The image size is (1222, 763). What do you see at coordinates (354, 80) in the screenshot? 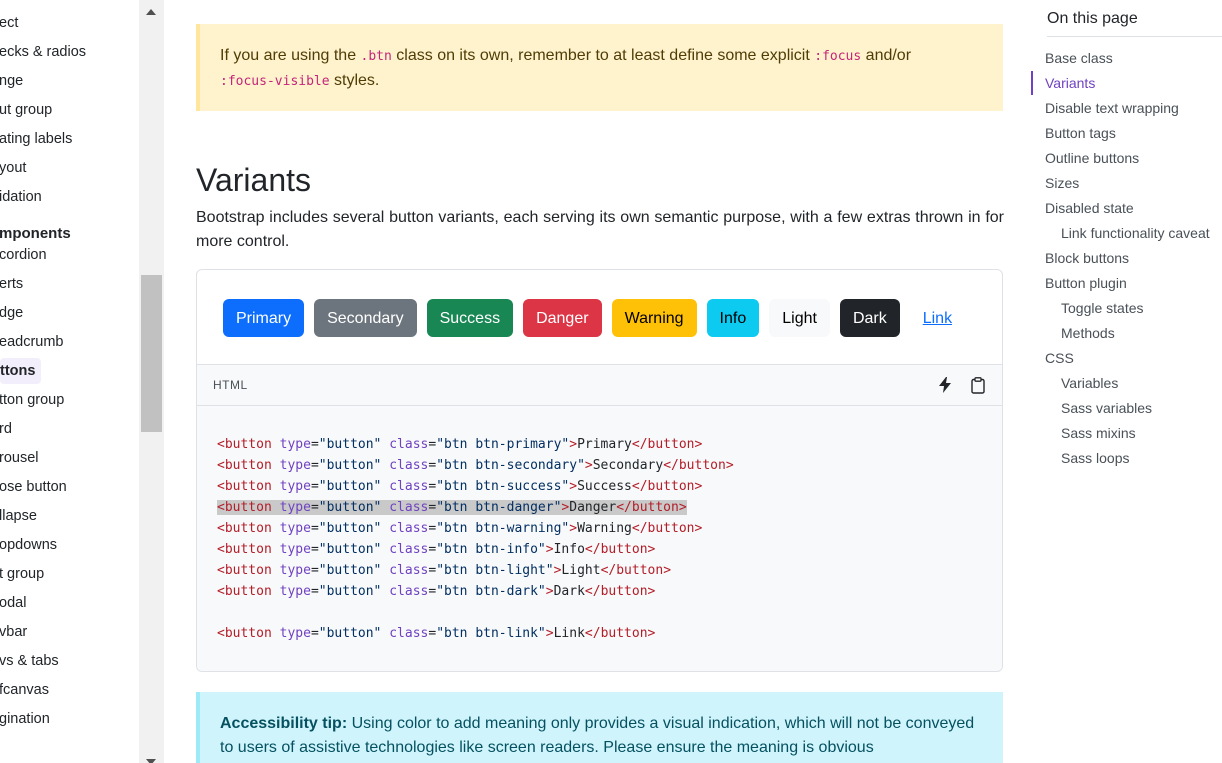
I see `callout-text: styles.` at bounding box center [354, 80].